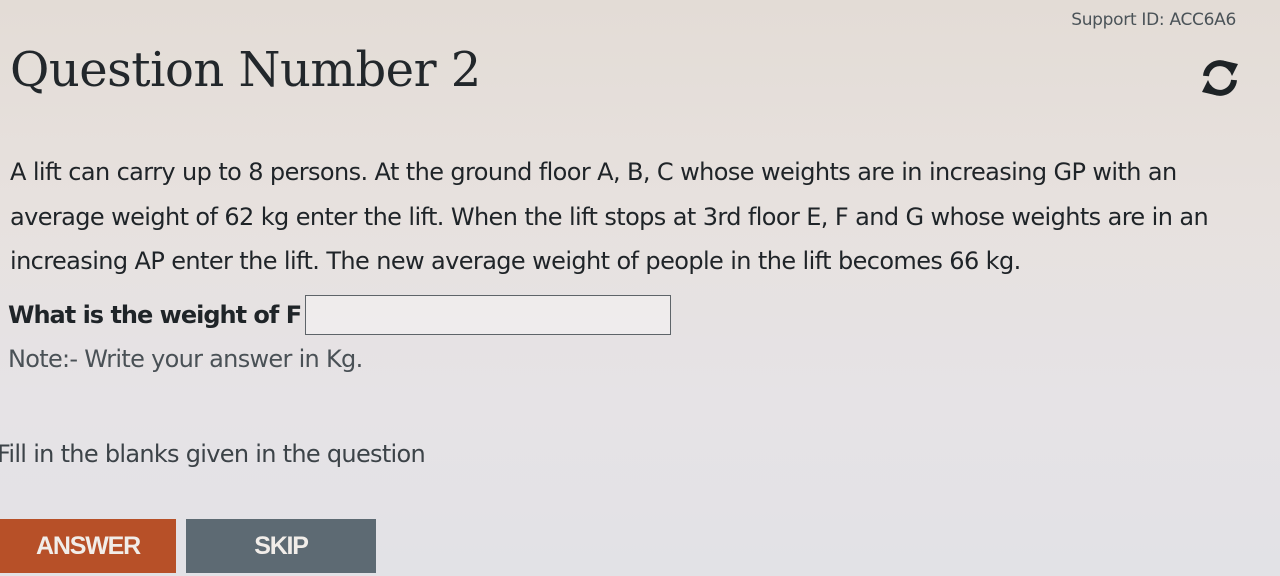 Image resolution: width=1280 pixels, height=576 pixels. What do you see at coordinates (88, 546) in the screenshot?
I see `answer-button: ANSWER` at bounding box center [88, 546].